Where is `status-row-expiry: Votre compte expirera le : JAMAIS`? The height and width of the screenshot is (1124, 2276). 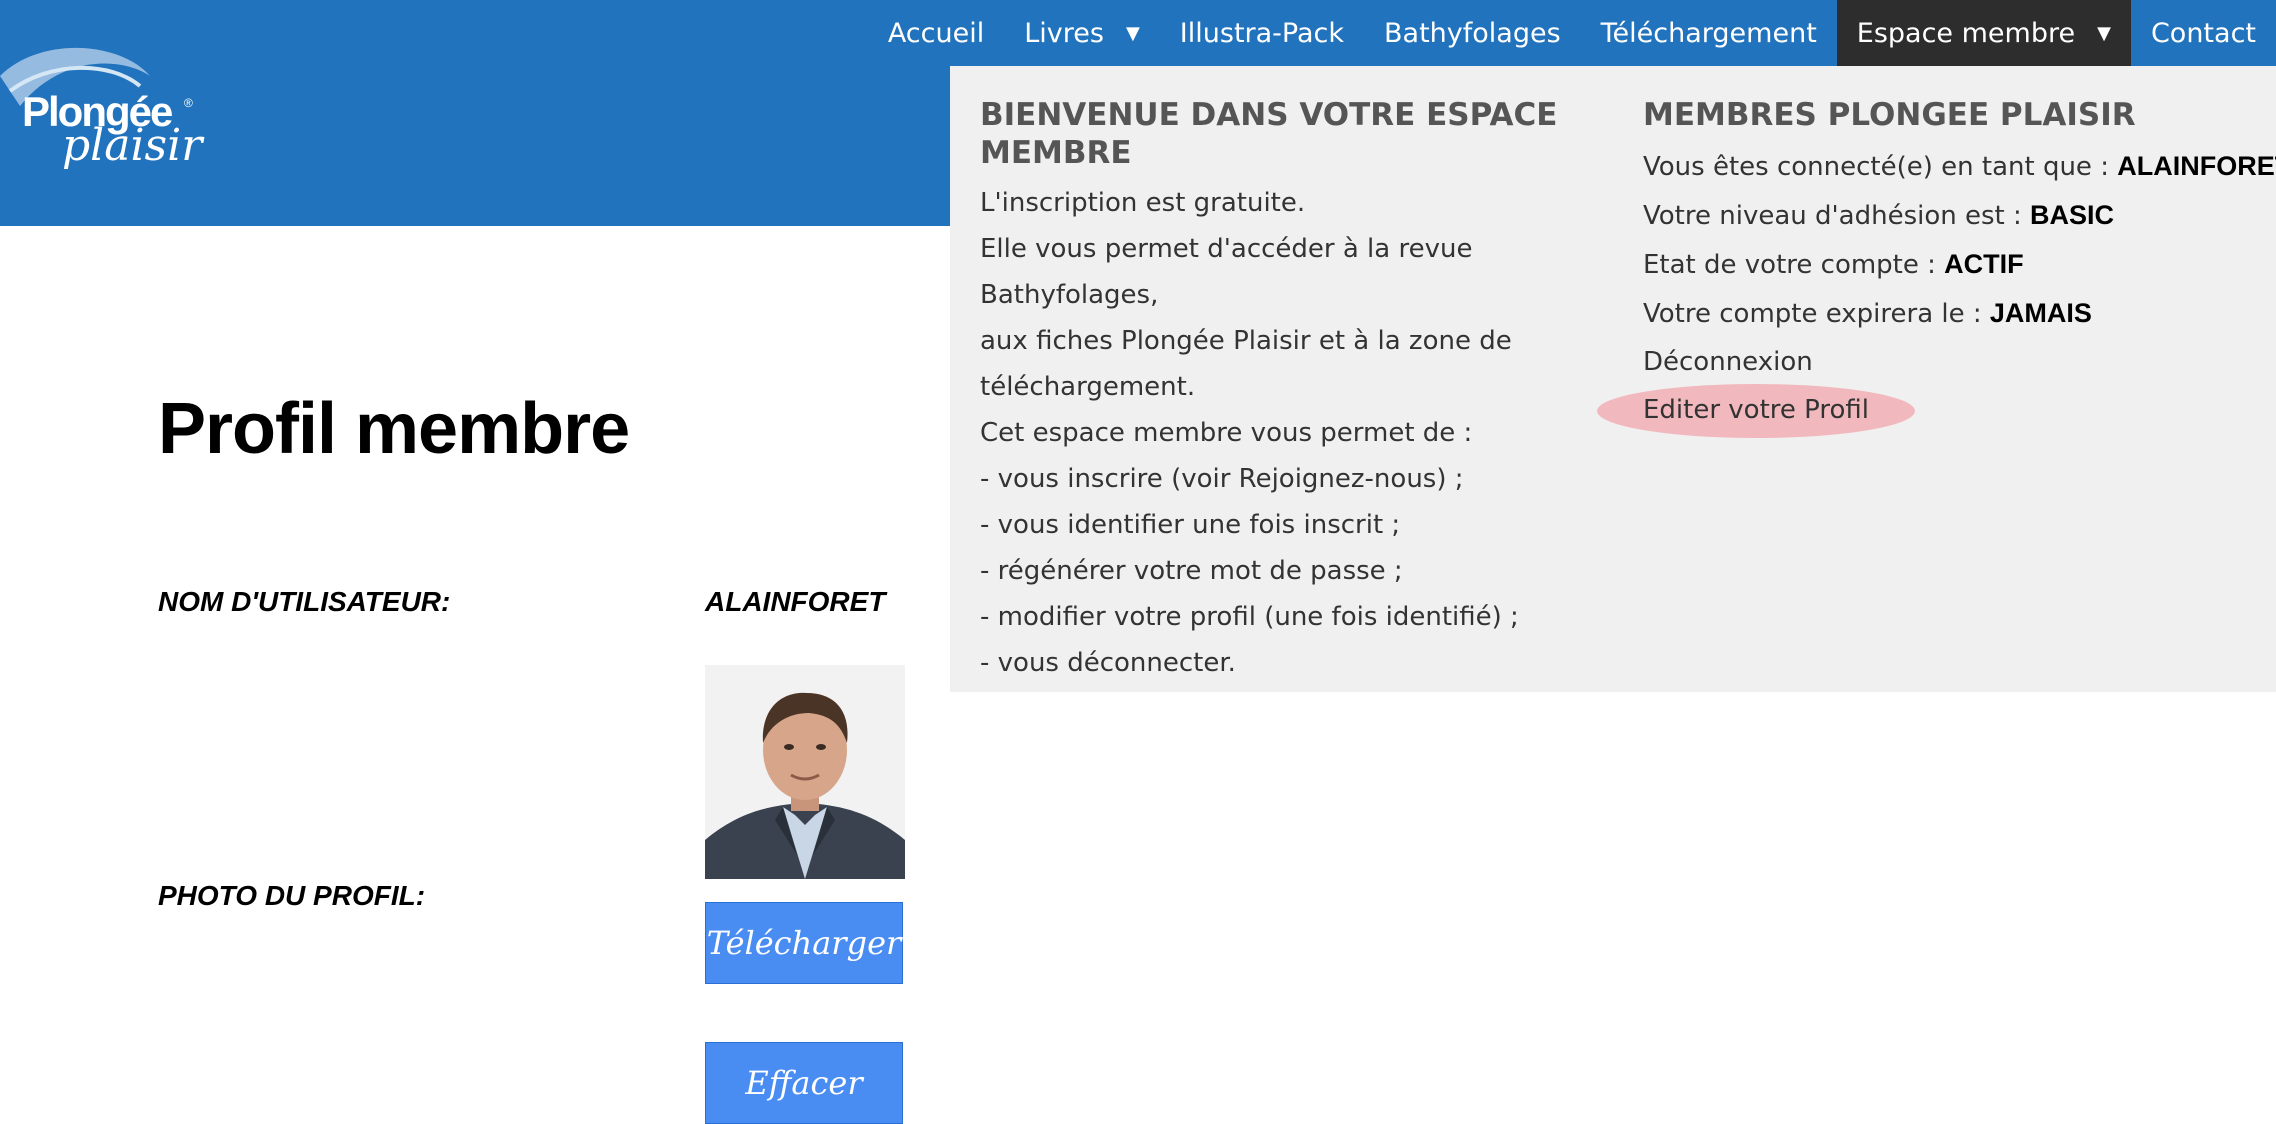 status-row-expiry: Votre compte expirera le : JAMAIS is located at coordinates (1953, 313).